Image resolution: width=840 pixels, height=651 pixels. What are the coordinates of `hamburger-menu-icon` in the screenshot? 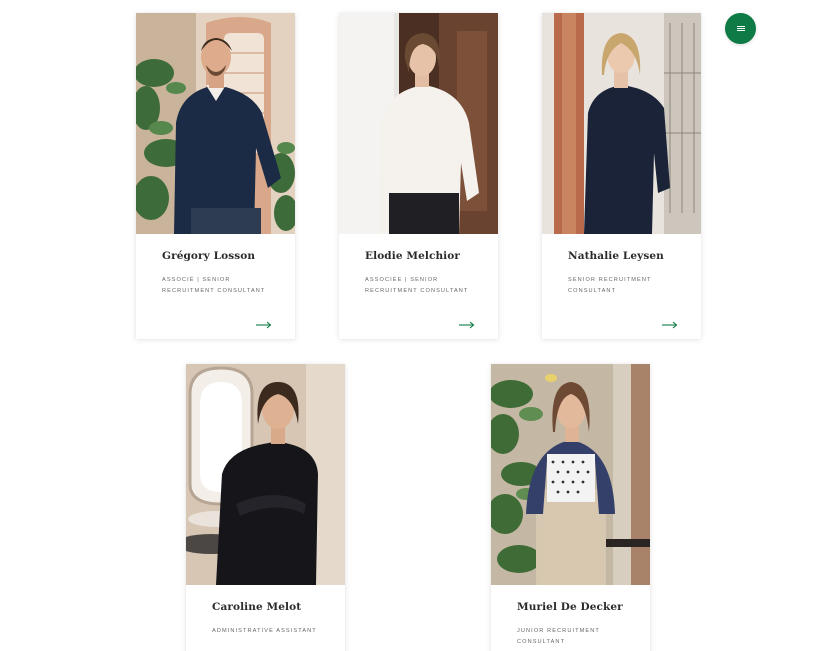 It's located at (740, 28).